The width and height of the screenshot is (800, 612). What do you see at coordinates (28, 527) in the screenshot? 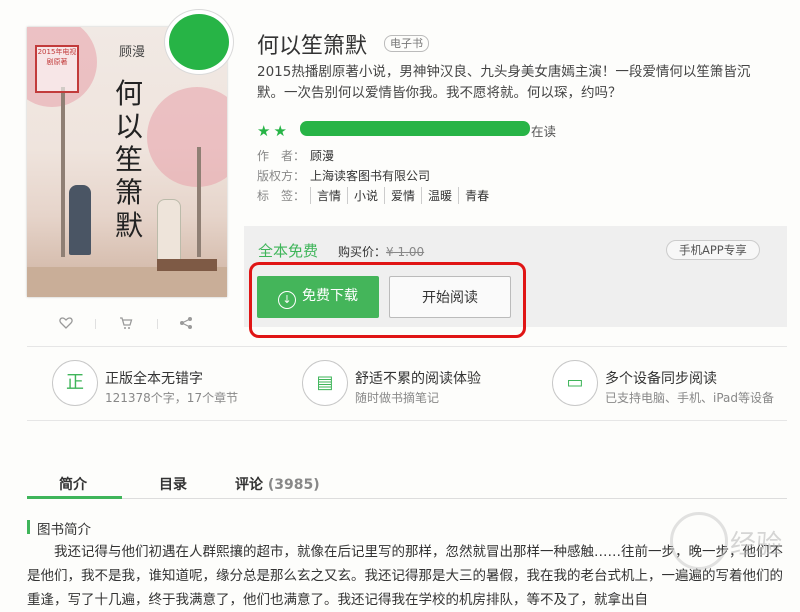
I see `section-marker` at bounding box center [28, 527].